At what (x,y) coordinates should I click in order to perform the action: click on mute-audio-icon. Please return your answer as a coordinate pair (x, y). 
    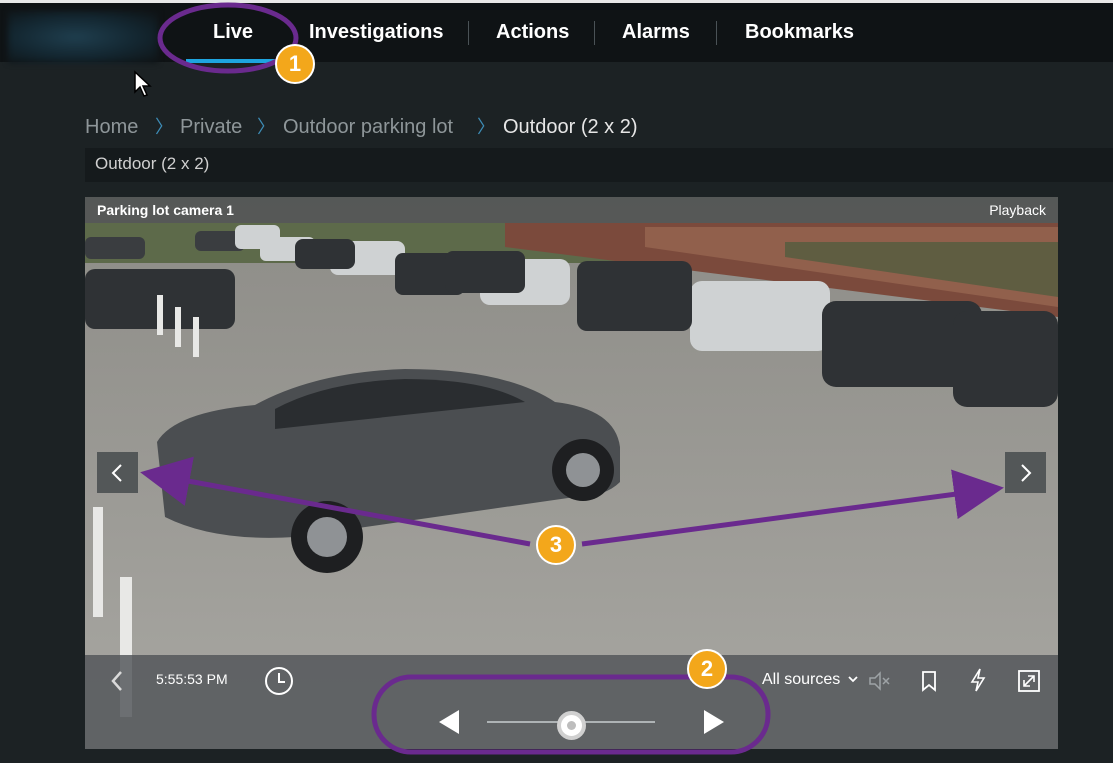
    Looking at the image, I should click on (880, 681).